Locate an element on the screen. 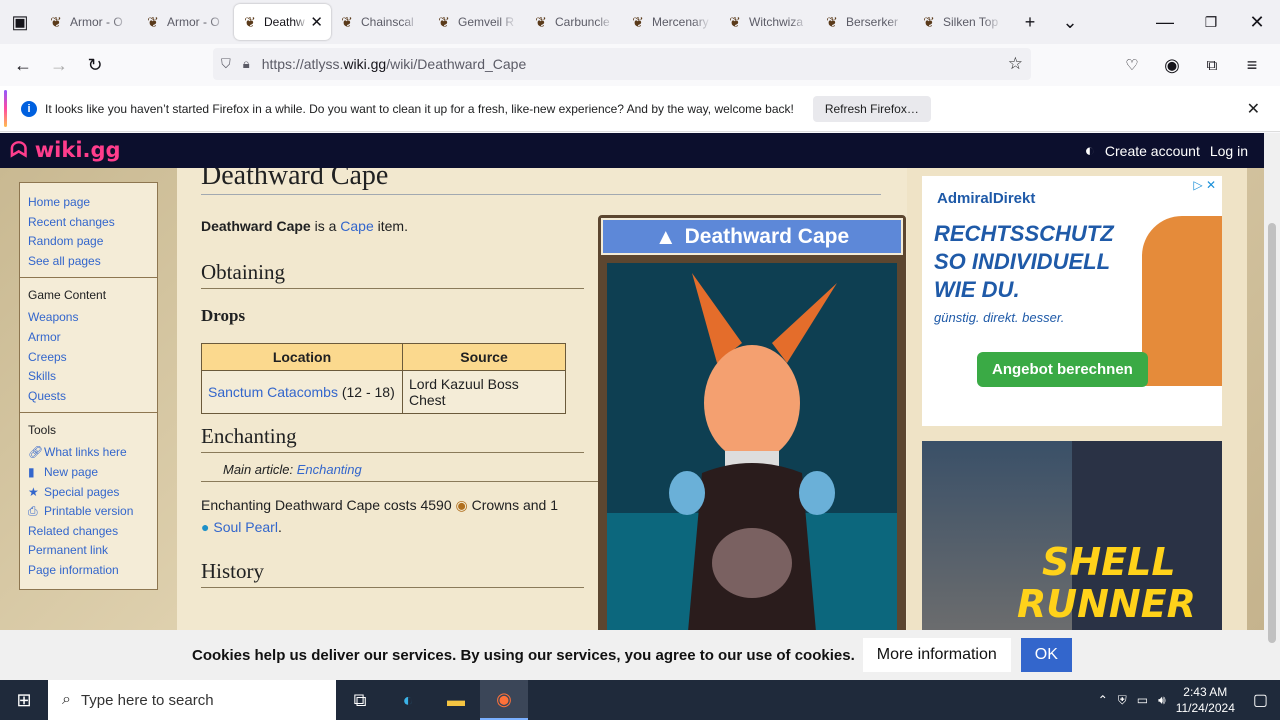 The width and height of the screenshot is (1280, 720). wiki-logo: ᗣ wiki.gg is located at coordinates (65, 150).